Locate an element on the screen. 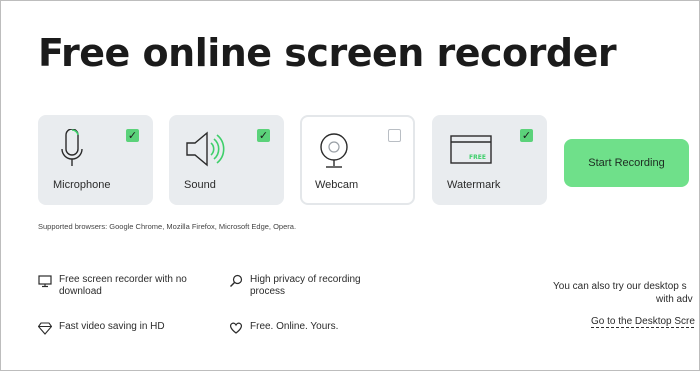 The width and height of the screenshot is (700, 371). microphone-checkbox: ✓ is located at coordinates (132, 135).